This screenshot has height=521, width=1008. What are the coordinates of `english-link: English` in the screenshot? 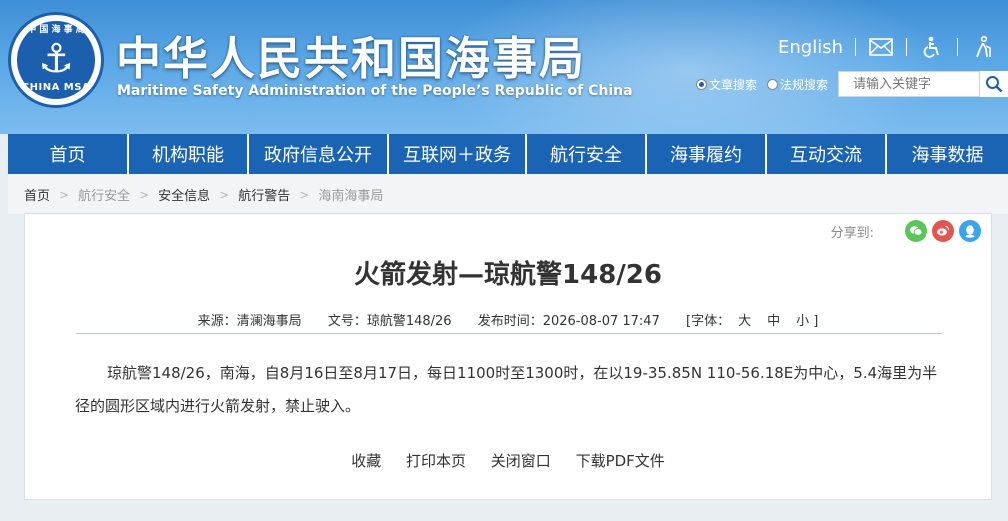 It's located at (810, 47).